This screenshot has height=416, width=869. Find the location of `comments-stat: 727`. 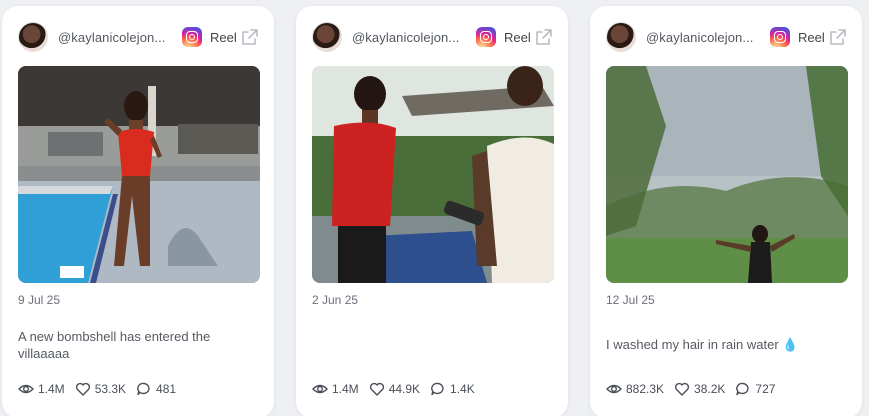

comments-stat: 727 is located at coordinates (755, 389).